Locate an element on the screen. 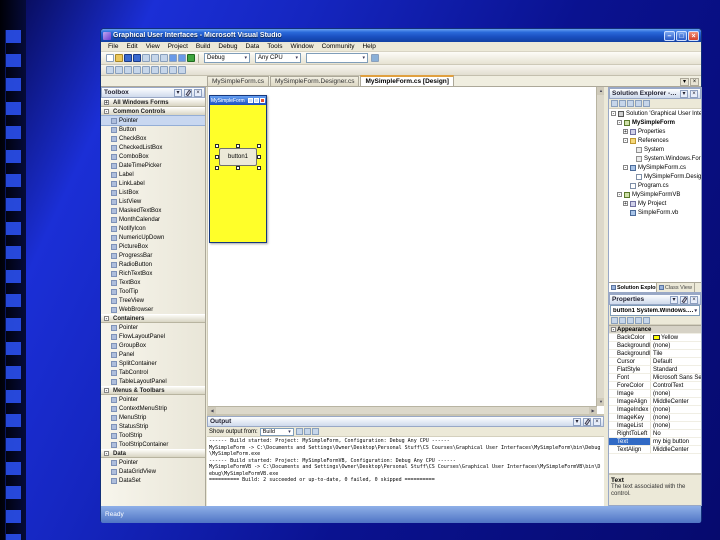  menu-item: Debug is located at coordinates (227, 46).